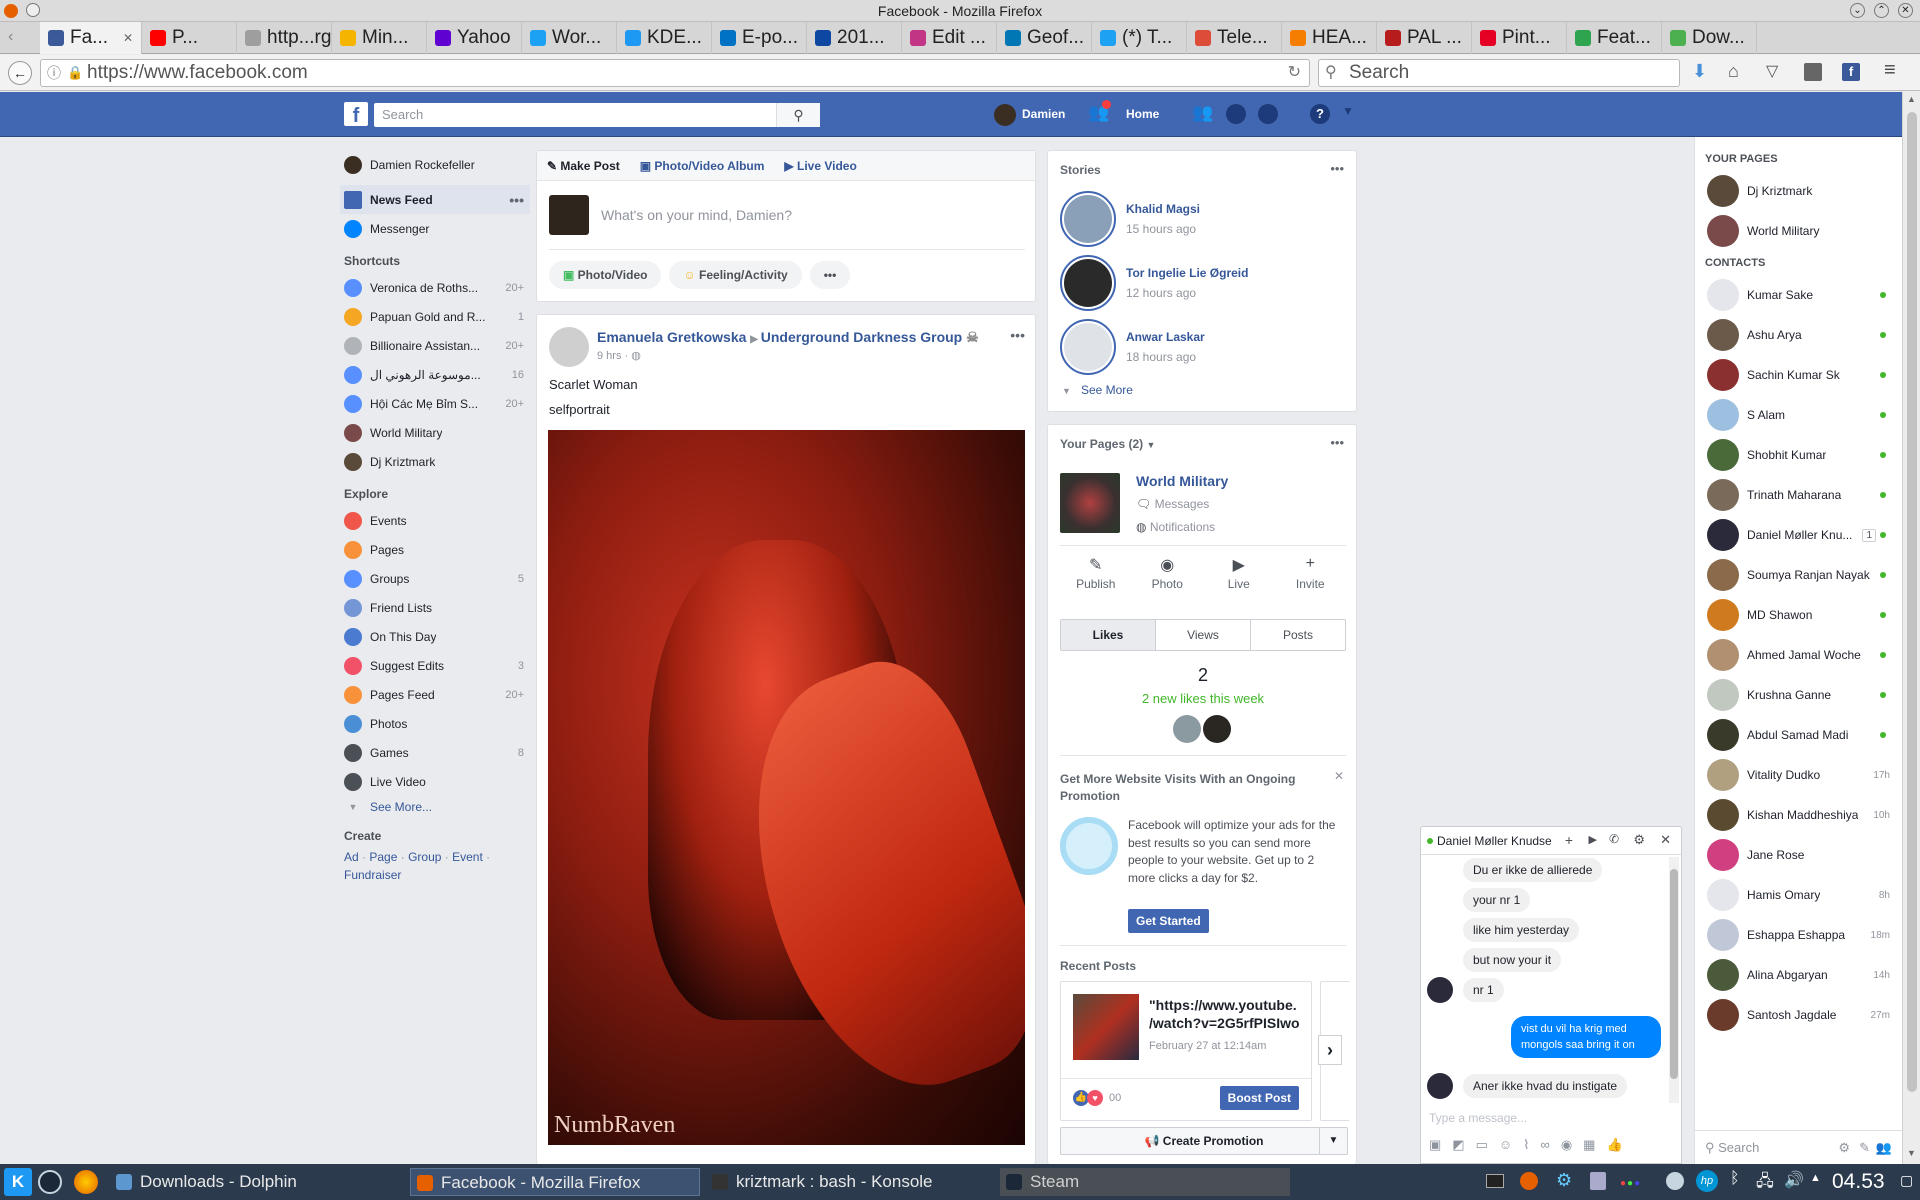  I want to click on minimize-icon: ⌄, so click(1857, 10).